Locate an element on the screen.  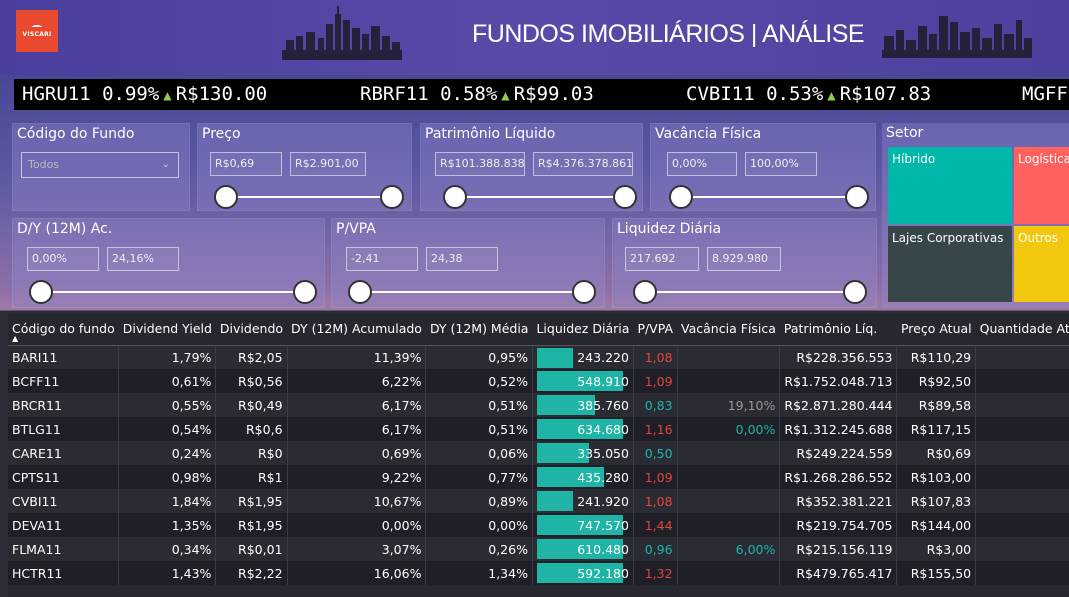
cell-dy-acumulado: 9,22% is located at coordinates (357, 477).